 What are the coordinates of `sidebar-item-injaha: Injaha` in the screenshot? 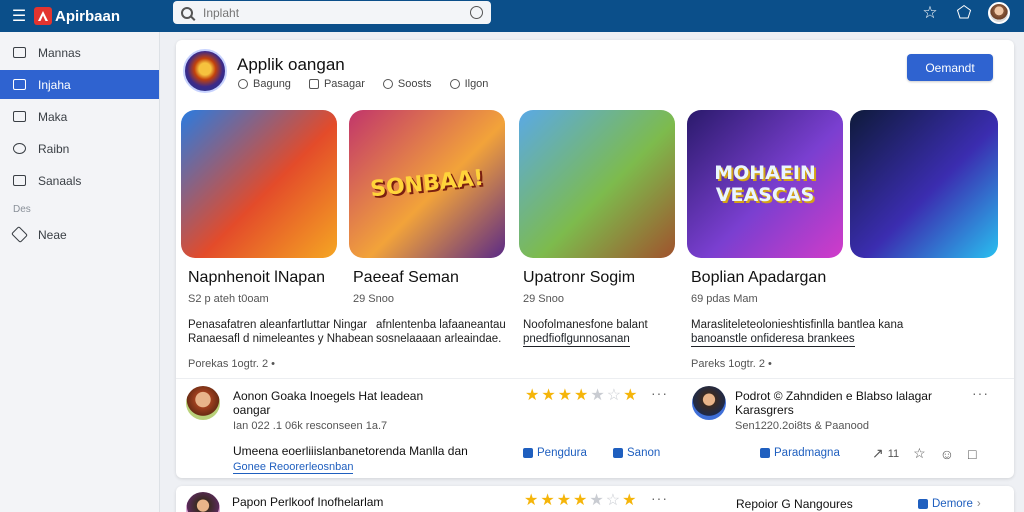 It's located at (79, 84).